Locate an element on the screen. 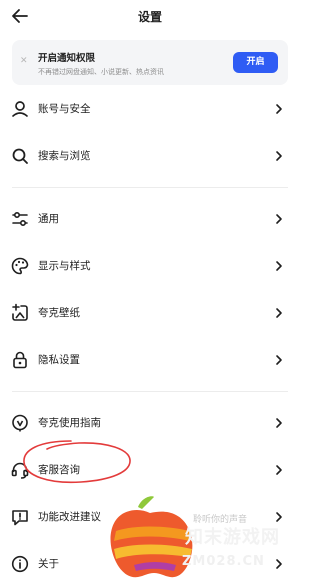 The image size is (320, 584). wallpaper-icon is located at coordinates (20, 313).